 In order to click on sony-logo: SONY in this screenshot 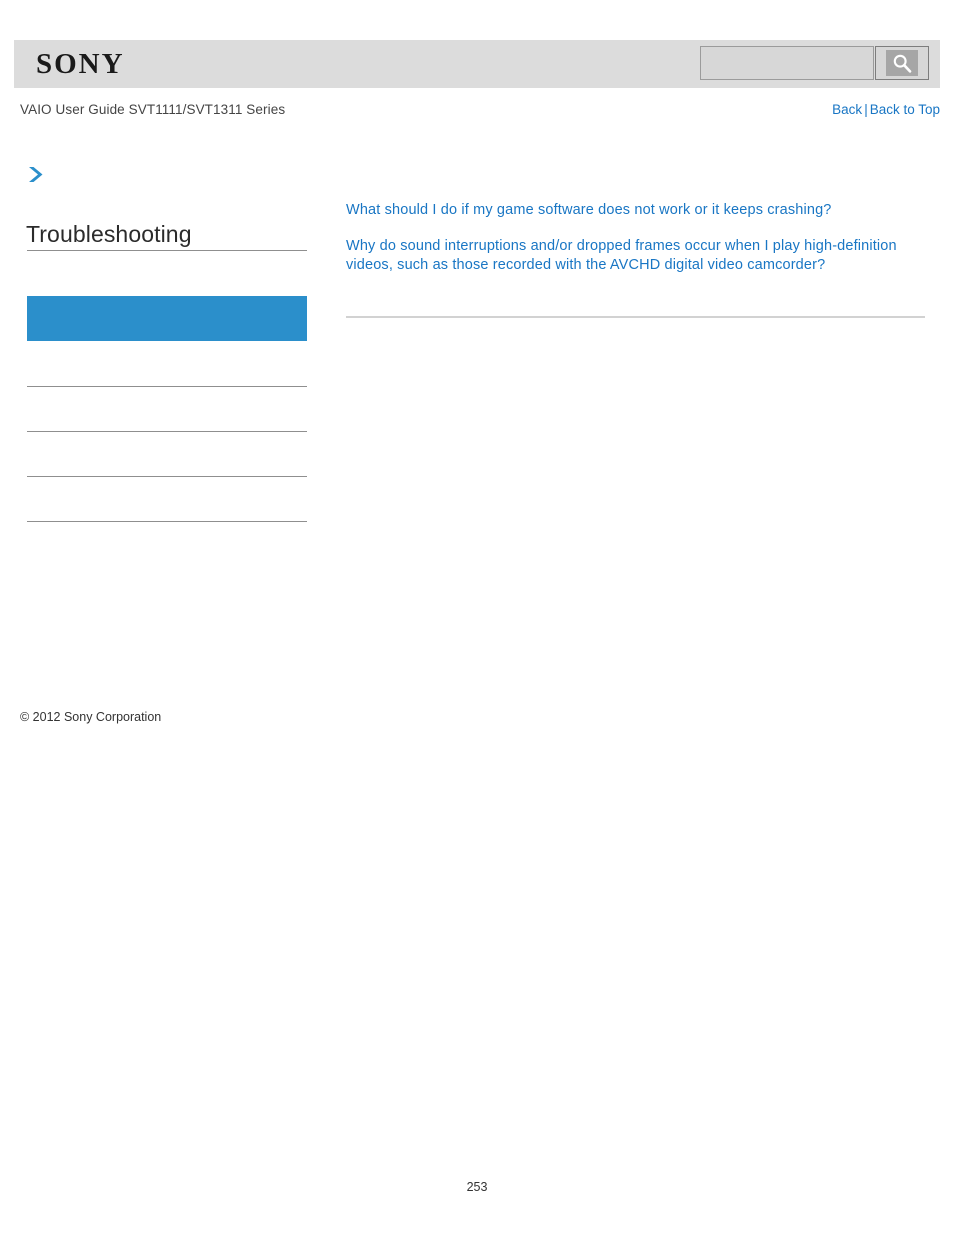, I will do `click(80, 64)`.